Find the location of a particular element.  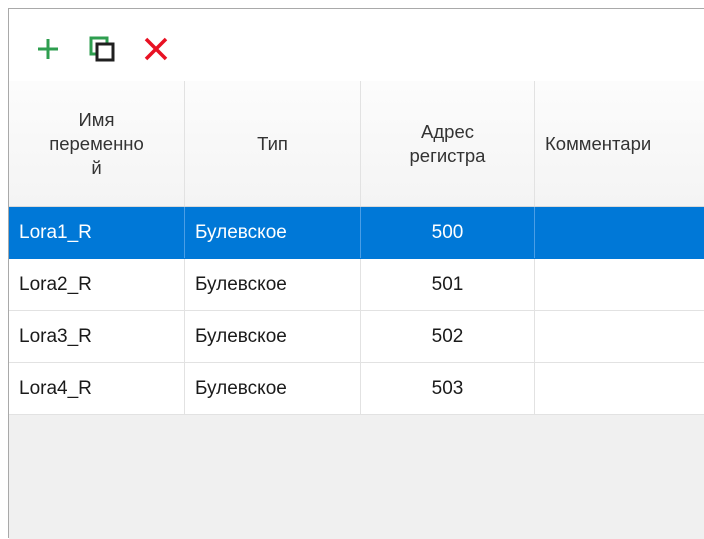

delete-button is located at coordinates (156, 49).